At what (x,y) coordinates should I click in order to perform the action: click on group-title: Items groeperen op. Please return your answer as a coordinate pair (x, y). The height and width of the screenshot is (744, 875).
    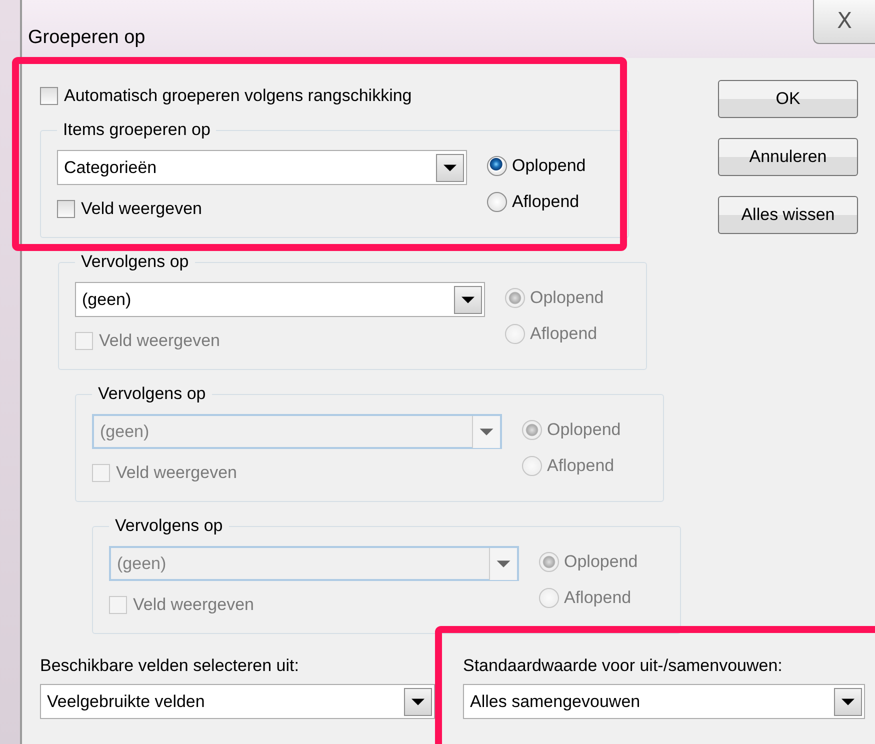
    Looking at the image, I should click on (137, 130).